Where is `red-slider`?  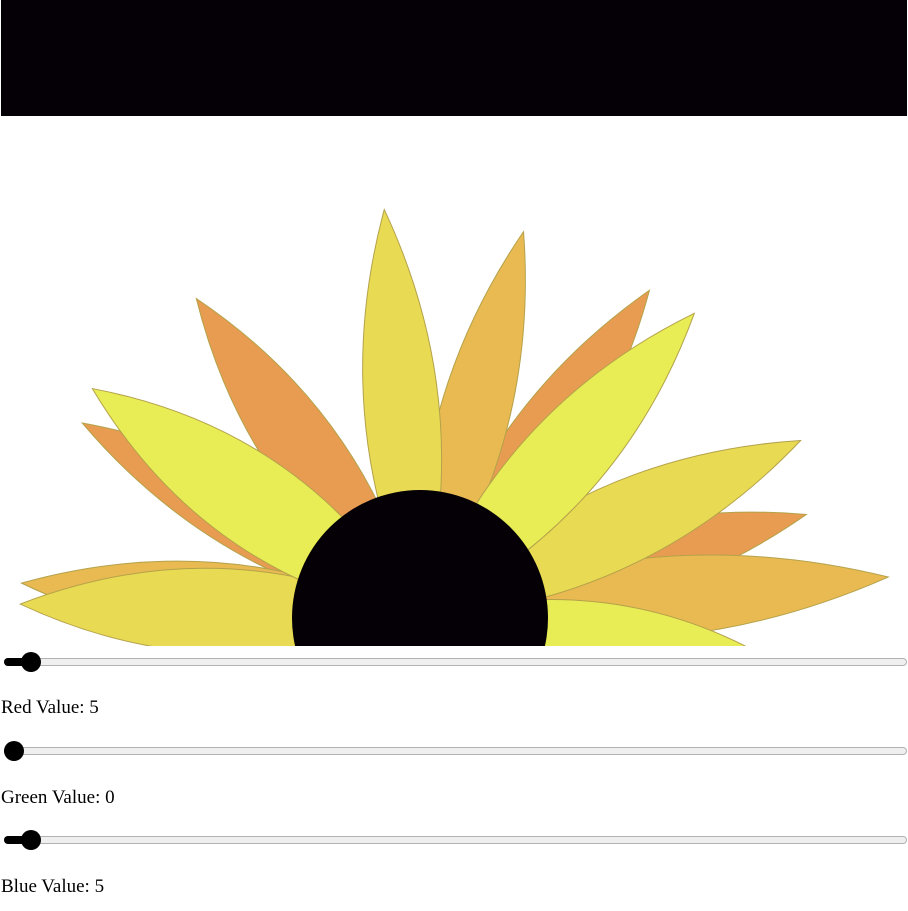 red-slider is located at coordinates (454, 662).